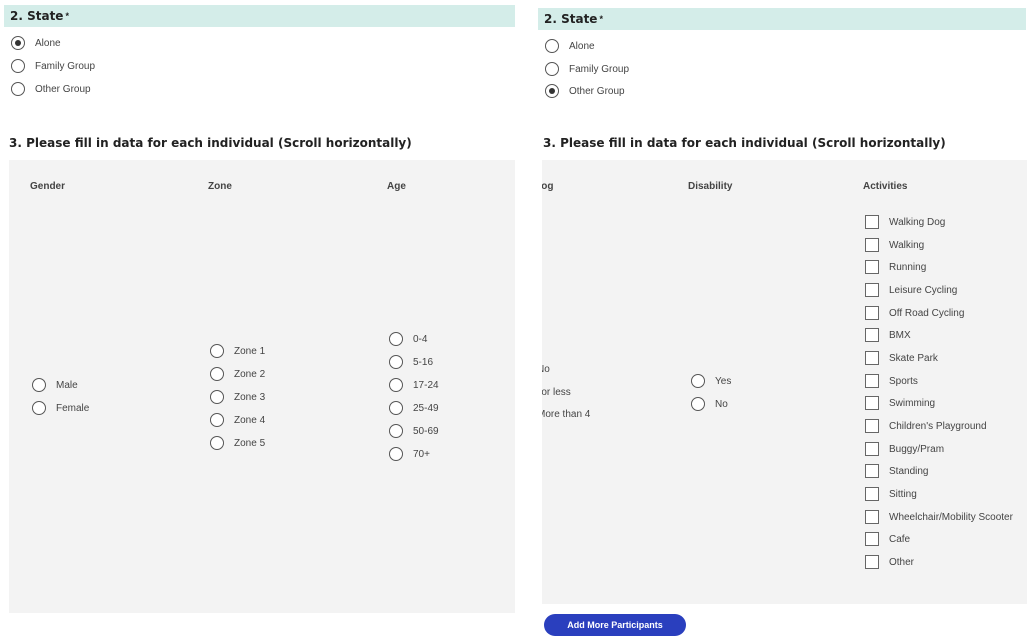  I want to click on gender-option-female: Female, so click(60, 408).